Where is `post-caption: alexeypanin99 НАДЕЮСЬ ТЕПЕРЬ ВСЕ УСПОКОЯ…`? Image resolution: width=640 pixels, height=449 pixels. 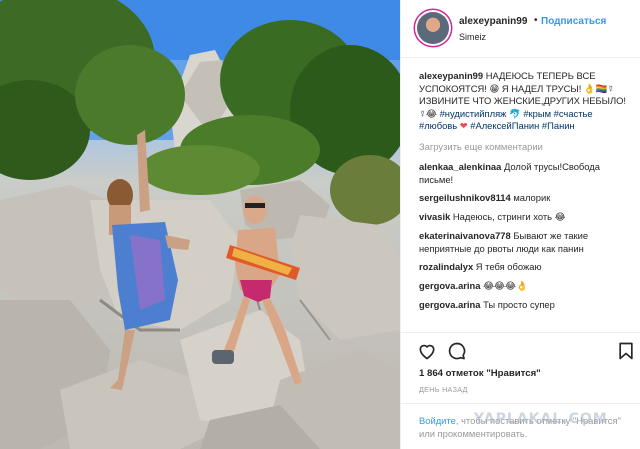 post-caption: alexeypanin99 НАДЕЮСЬ ТЕПЕРЬ ВСЕ УСПОКОЯ… is located at coordinates (523, 101).